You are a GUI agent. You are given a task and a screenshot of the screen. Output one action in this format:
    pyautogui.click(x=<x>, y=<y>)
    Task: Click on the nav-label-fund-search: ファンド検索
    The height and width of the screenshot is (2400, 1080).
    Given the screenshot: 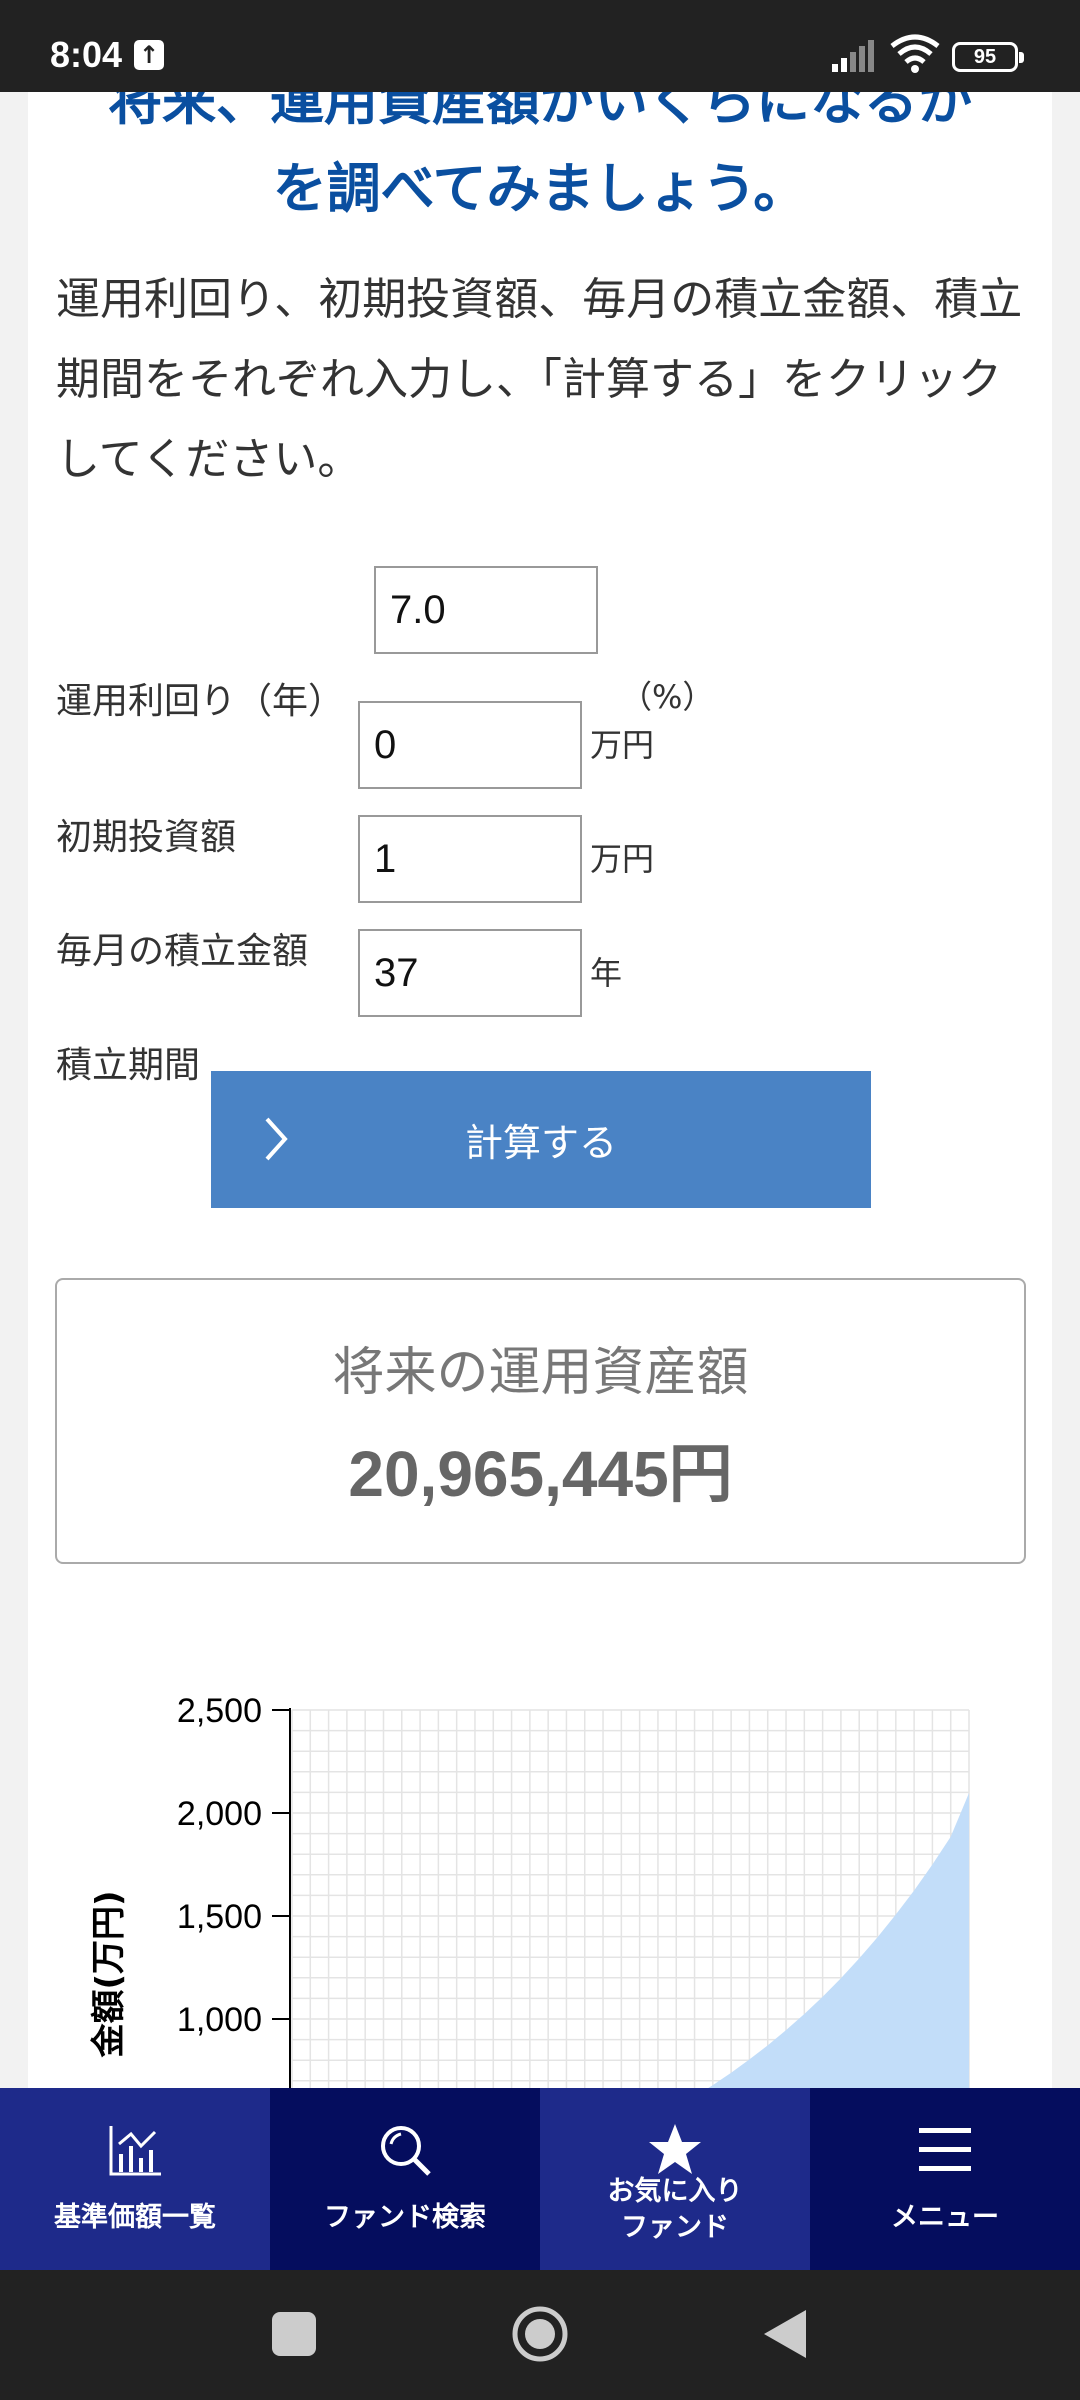 What is the action you would take?
    pyautogui.click(x=405, y=2217)
    